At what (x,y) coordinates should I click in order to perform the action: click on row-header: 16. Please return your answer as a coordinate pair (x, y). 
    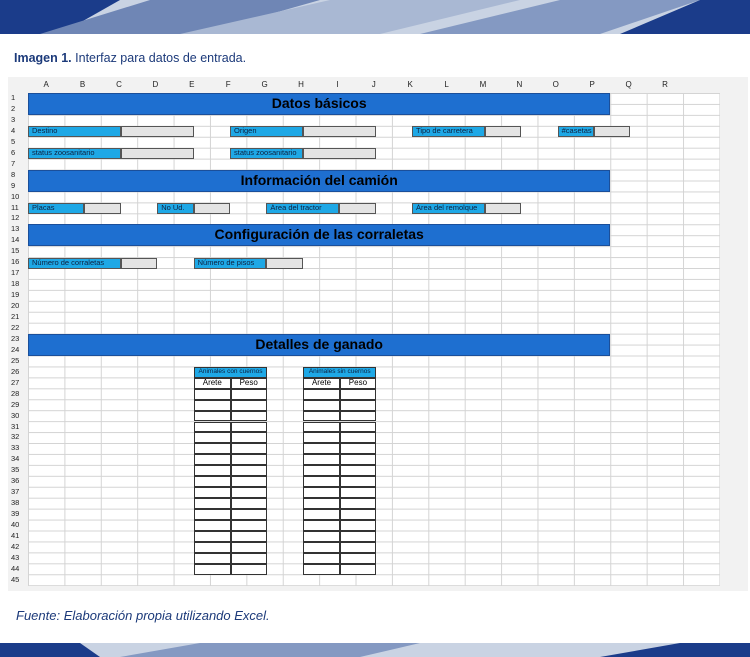
    Looking at the image, I should click on (18, 262).